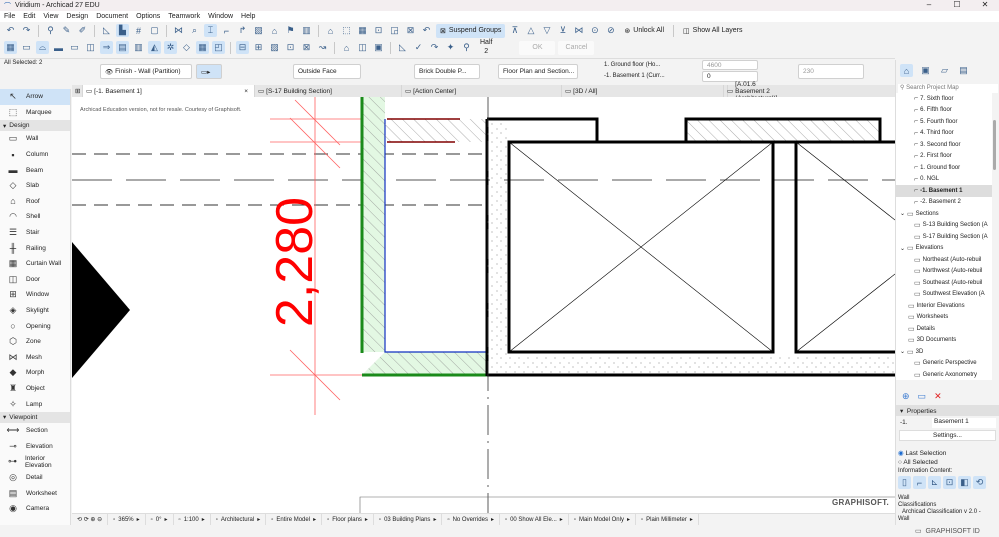  Describe the element at coordinates (578, 30) in the screenshot. I see `mirror-icon: ⋈` at that location.